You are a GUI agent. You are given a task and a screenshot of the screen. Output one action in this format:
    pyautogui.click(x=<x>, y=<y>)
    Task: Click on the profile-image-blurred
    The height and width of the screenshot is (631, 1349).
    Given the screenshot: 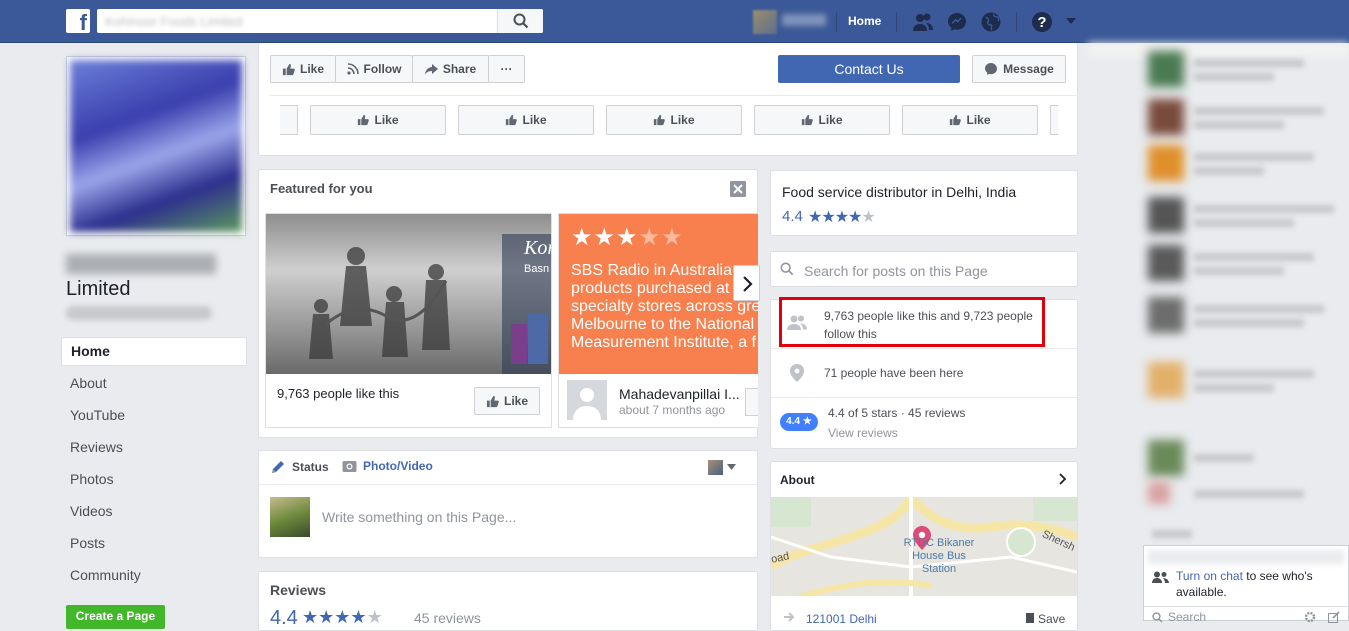 What is the action you would take?
    pyautogui.click(x=156, y=146)
    